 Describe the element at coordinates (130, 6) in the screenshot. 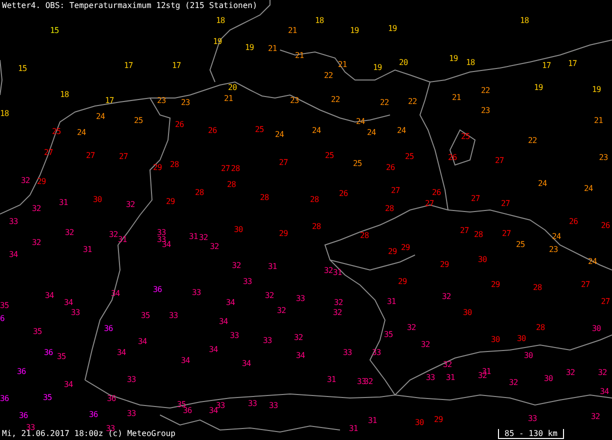

I see `map-title: Wetter4. OBS: Temperaturmaximum 12stg (215 Stationen)` at that location.